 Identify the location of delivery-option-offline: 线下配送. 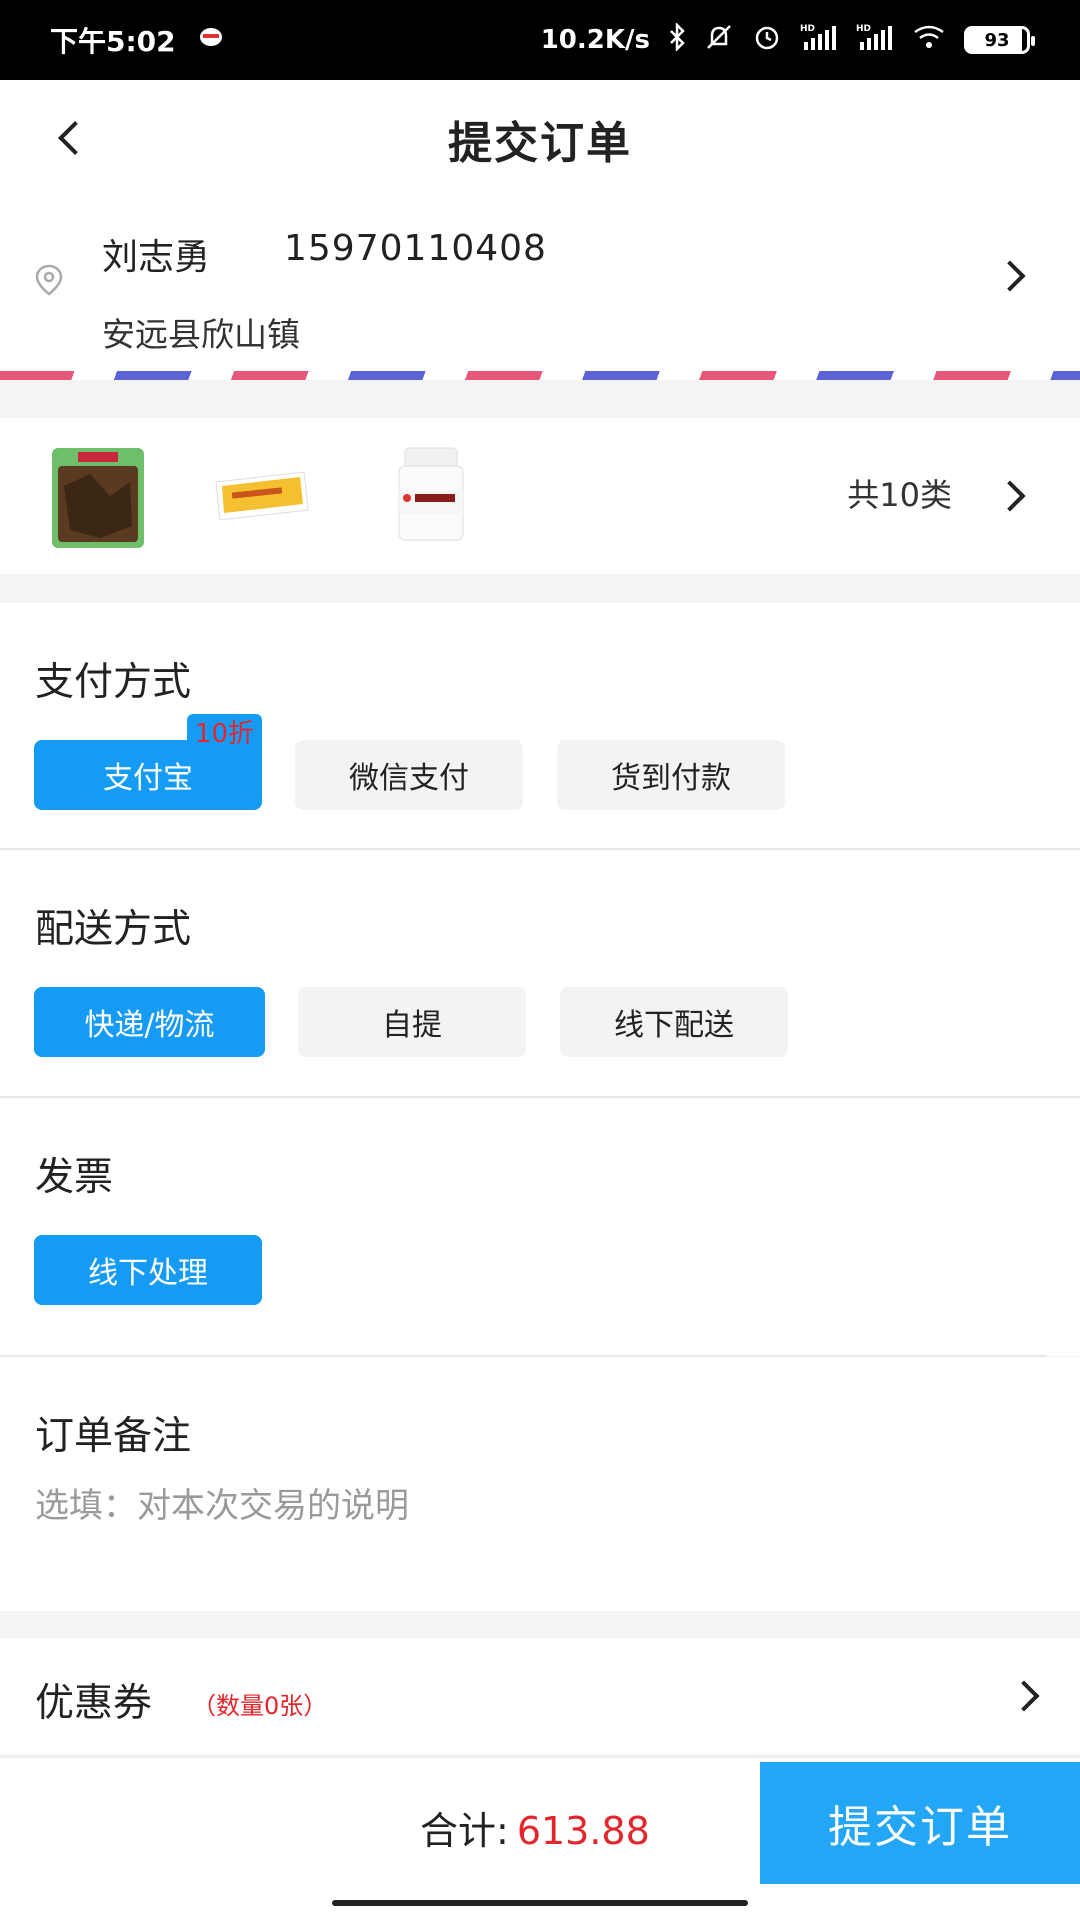
(674, 1022).